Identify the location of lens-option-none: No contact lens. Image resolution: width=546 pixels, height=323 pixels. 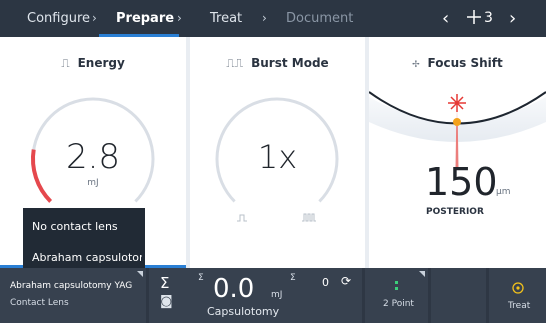
(87, 226).